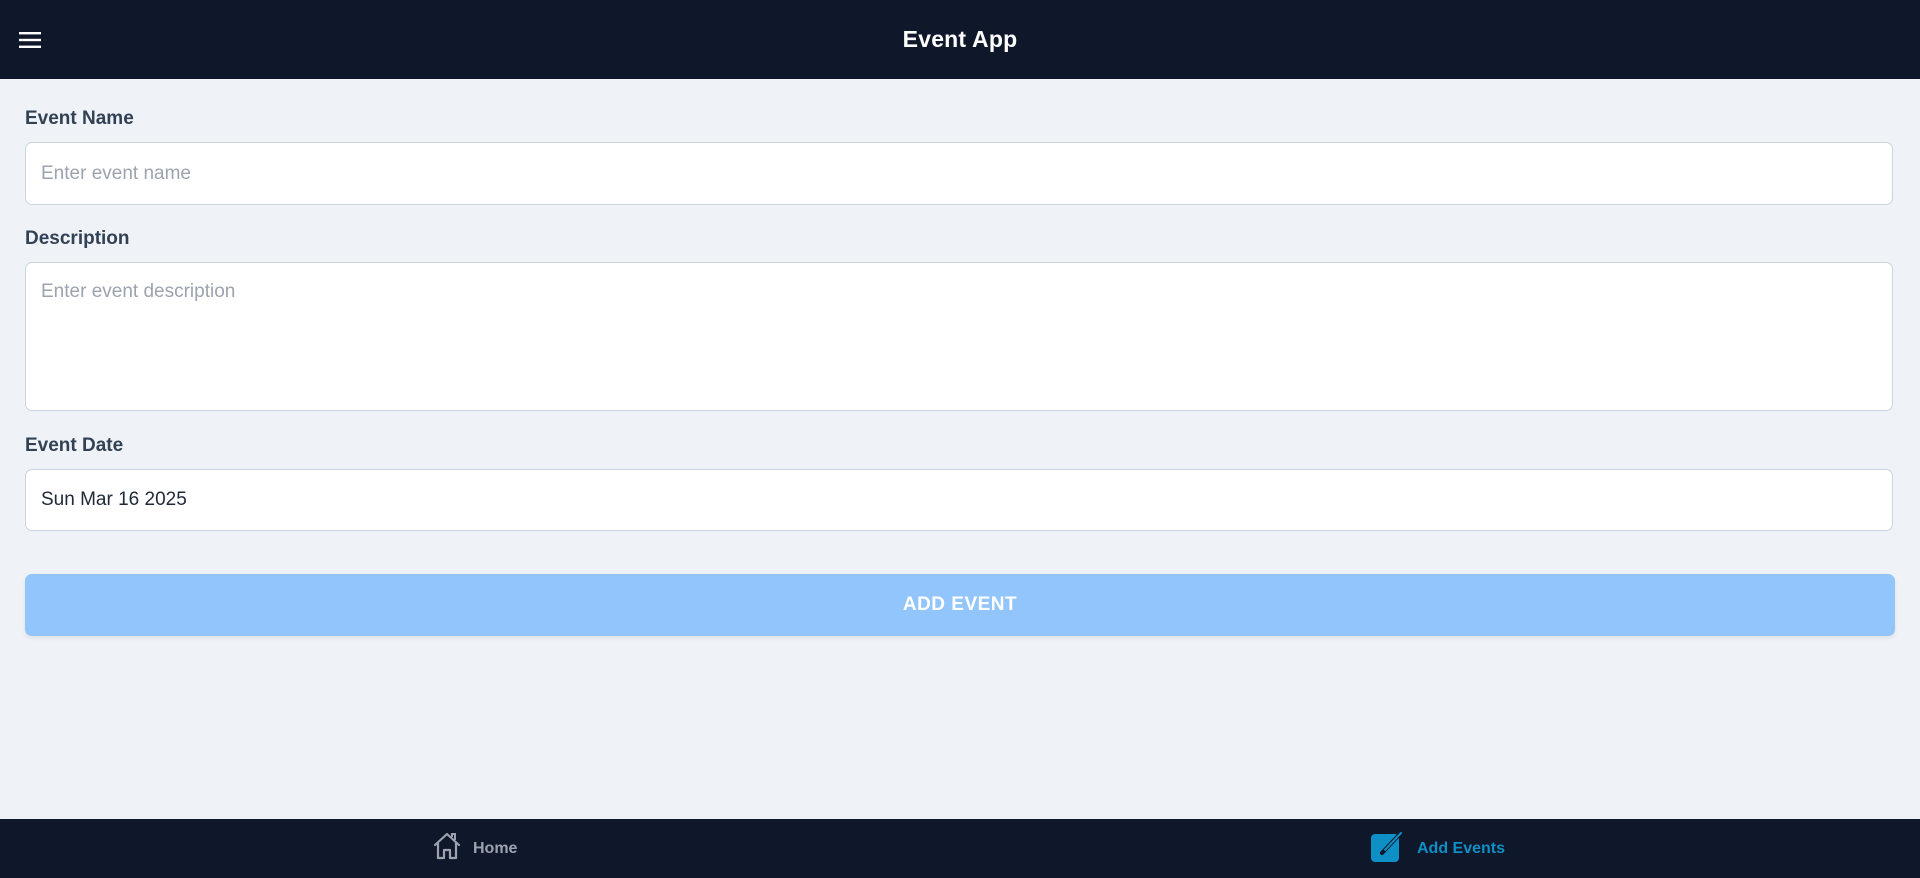 The height and width of the screenshot is (878, 1920). What do you see at coordinates (31, 40) in the screenshot?
I see `hamburger-menu-icon` at bounding box center [31, 40].